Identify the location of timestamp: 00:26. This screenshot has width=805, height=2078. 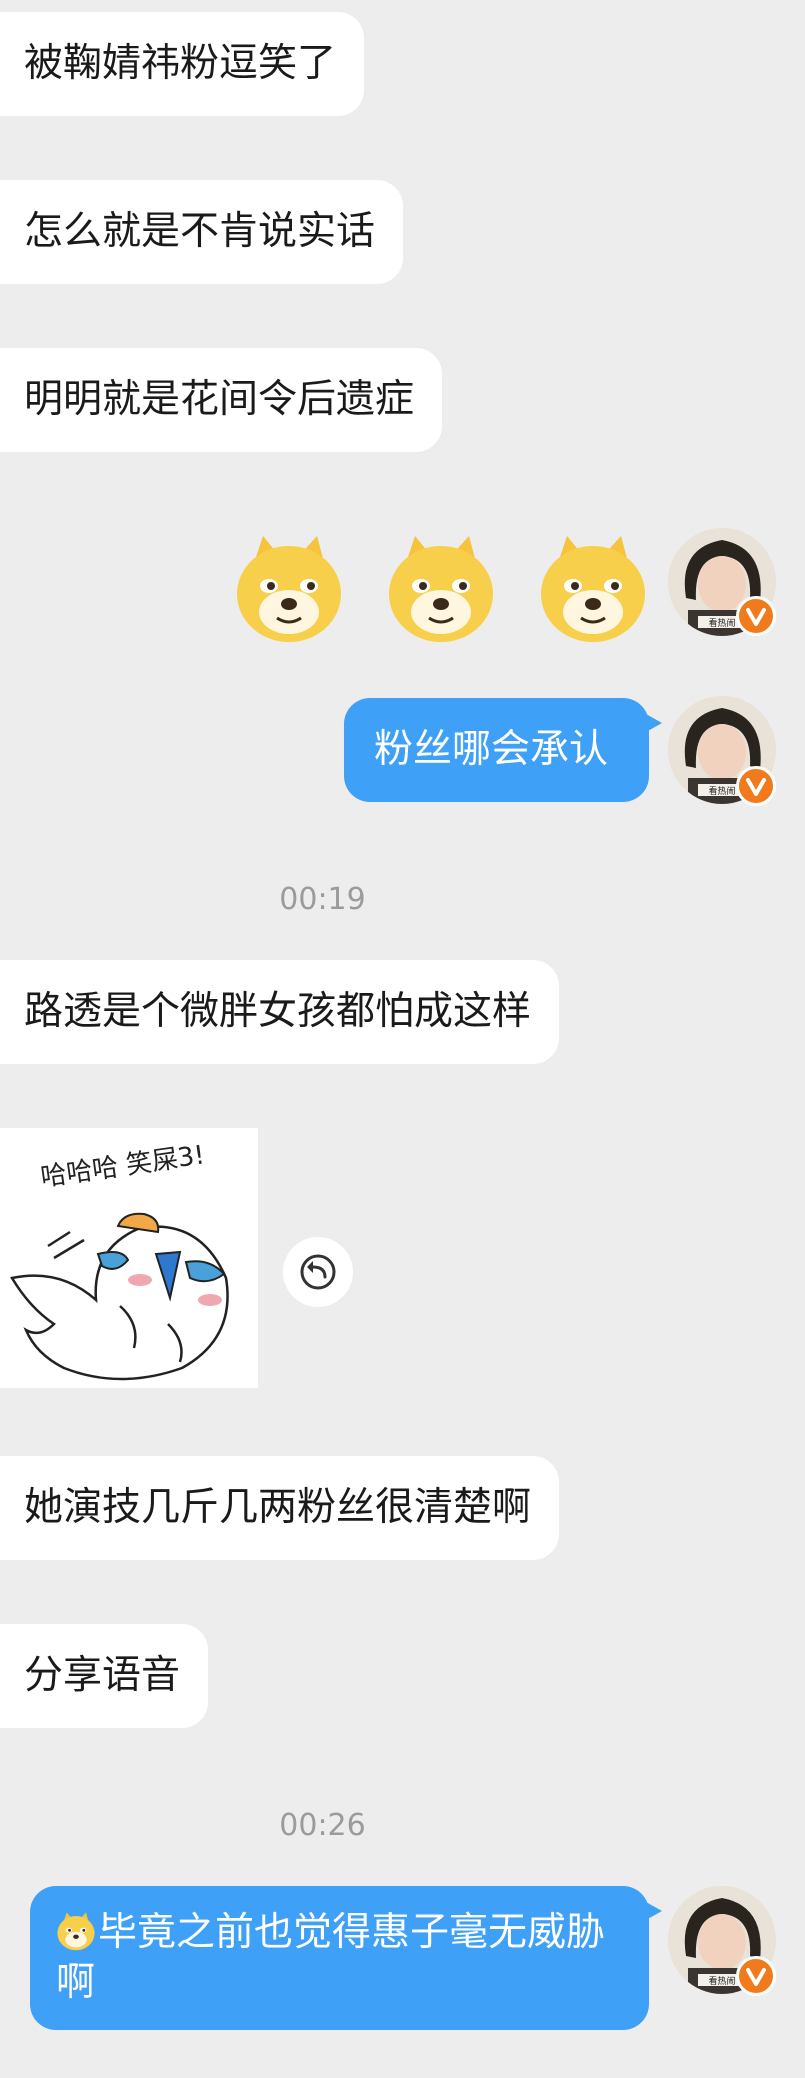
(322, 1825).